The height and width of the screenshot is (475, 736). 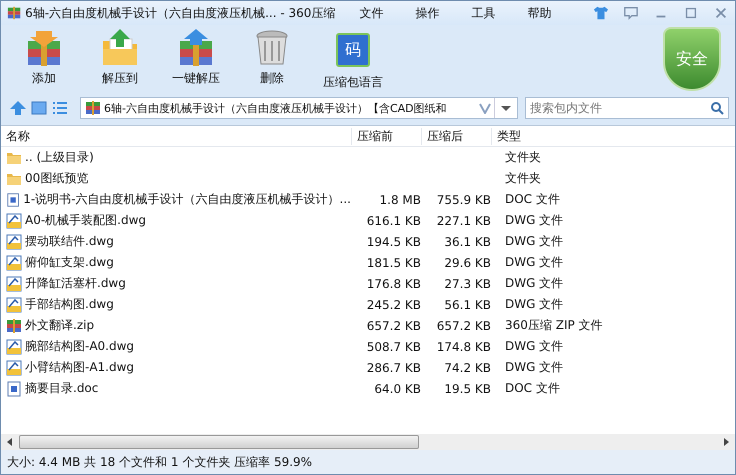 I want to click on packed-size-cell: 755.9 KB, so click(x=463, y=199).